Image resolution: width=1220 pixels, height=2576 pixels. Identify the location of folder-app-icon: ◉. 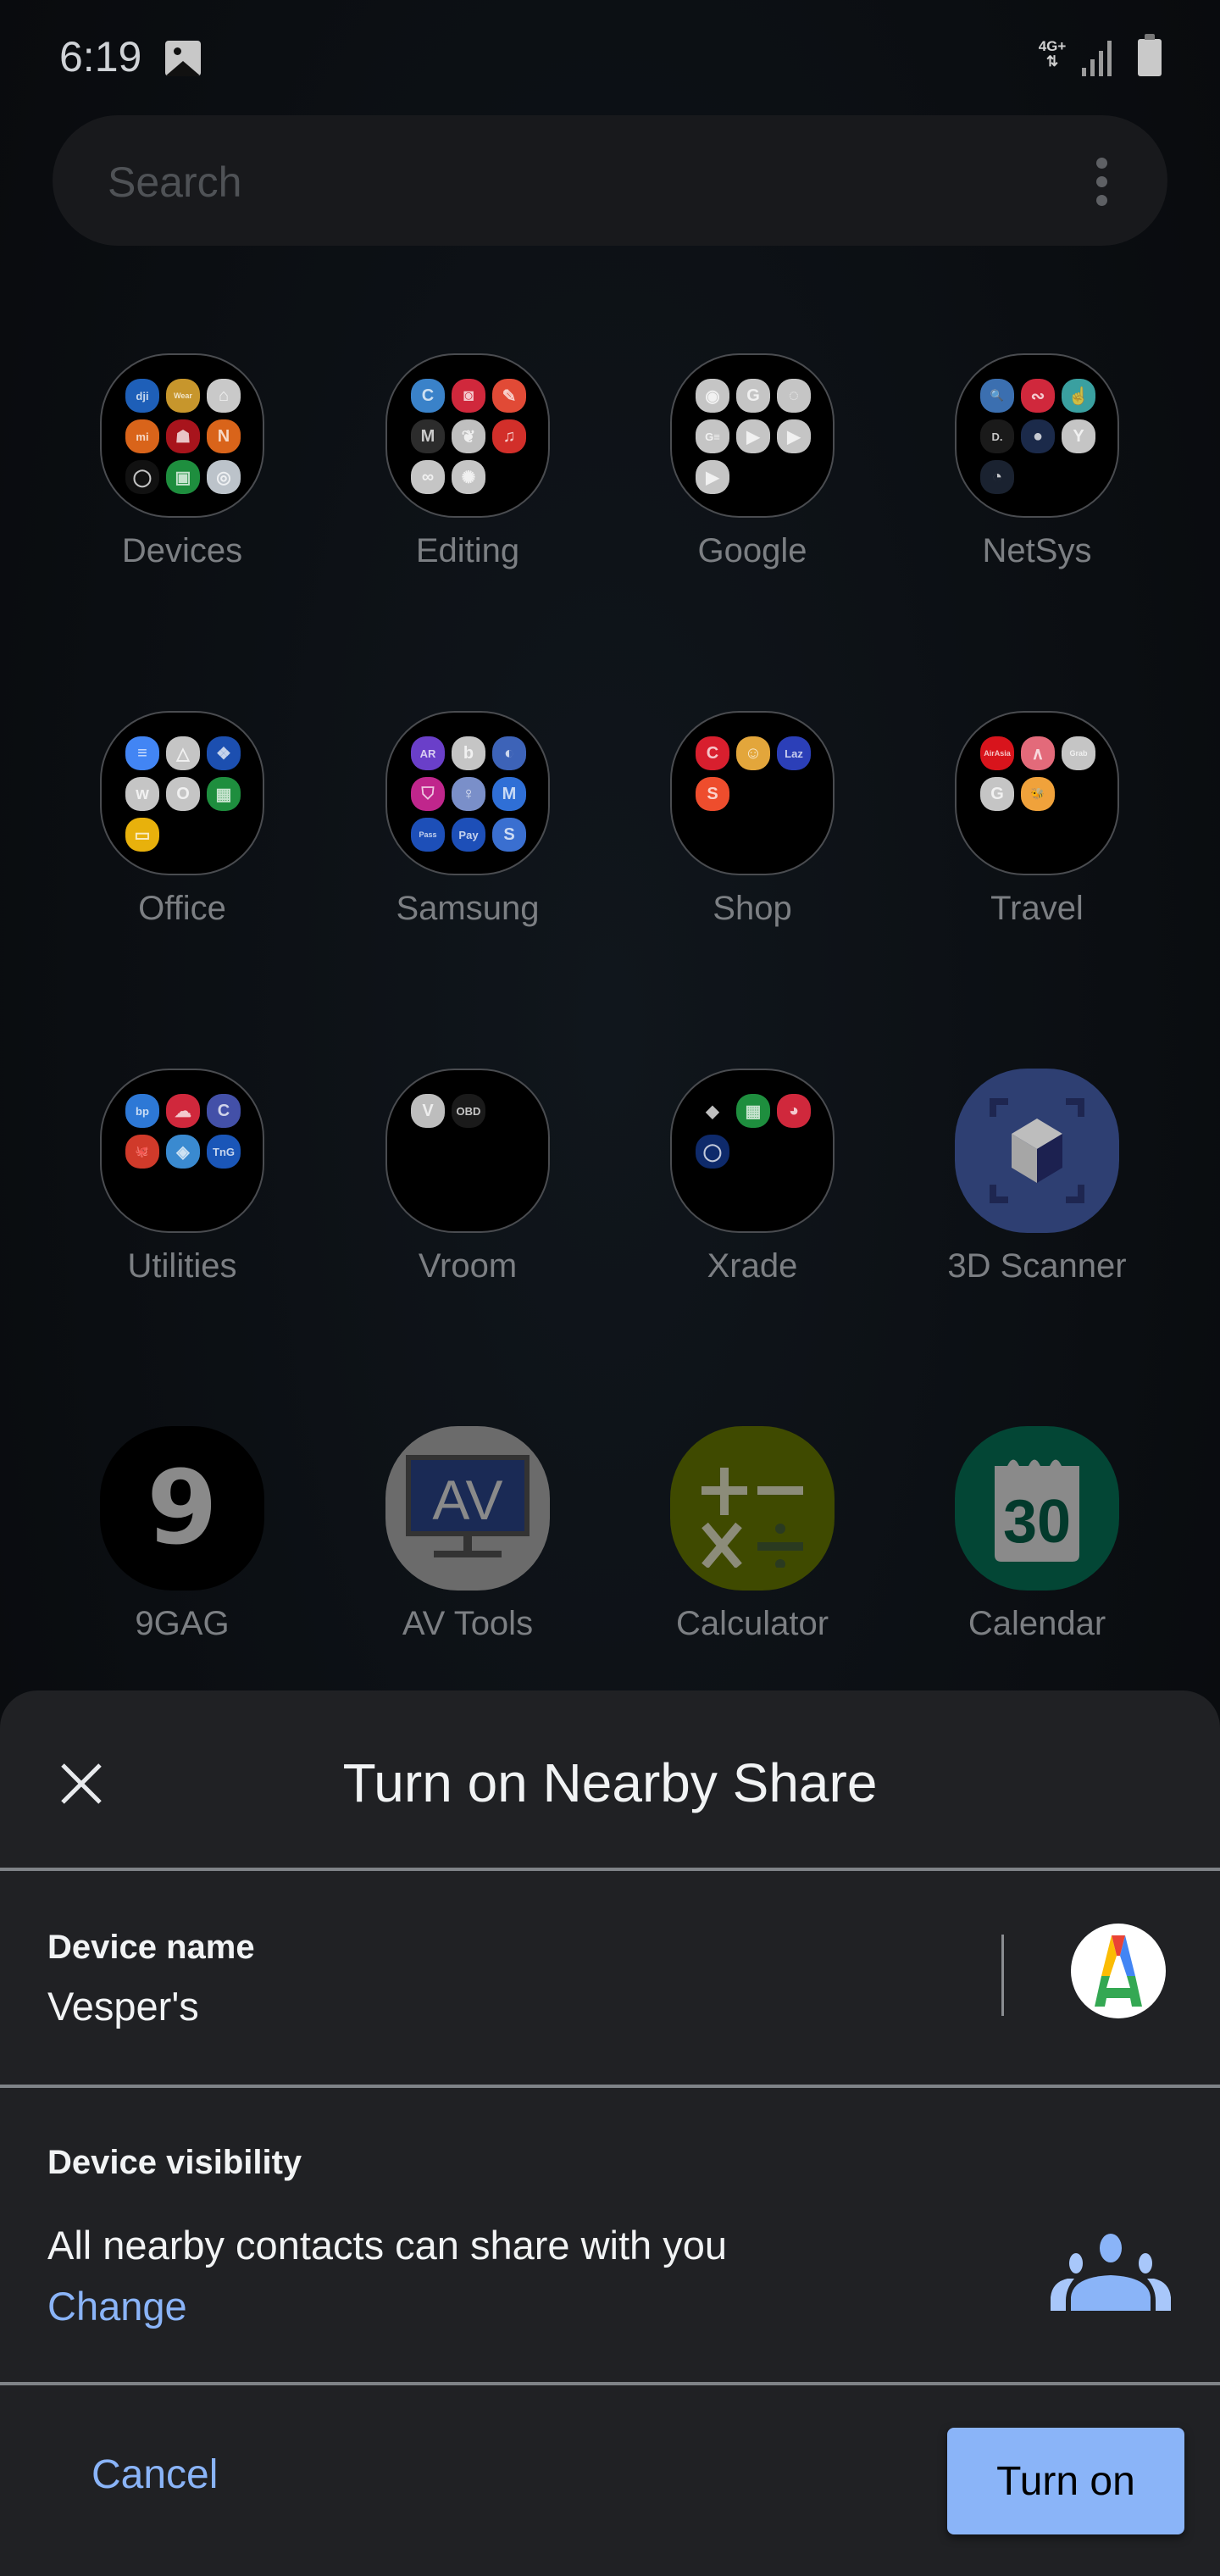
(712, 396).